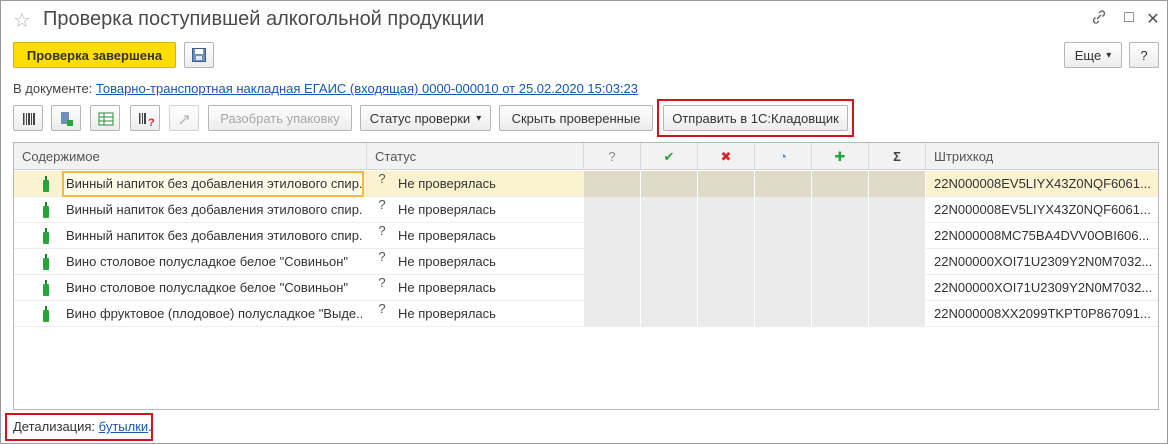  What do you see at coordinates (54, 426) in the screenshot?
I see `detail-prefix: Детализация:` at bounding box center [54, 426].